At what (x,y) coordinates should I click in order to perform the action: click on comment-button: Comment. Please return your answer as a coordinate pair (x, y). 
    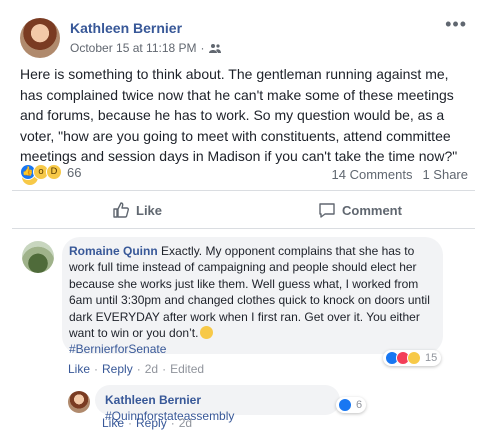
    Looking at the image, I should click on (360, 210).